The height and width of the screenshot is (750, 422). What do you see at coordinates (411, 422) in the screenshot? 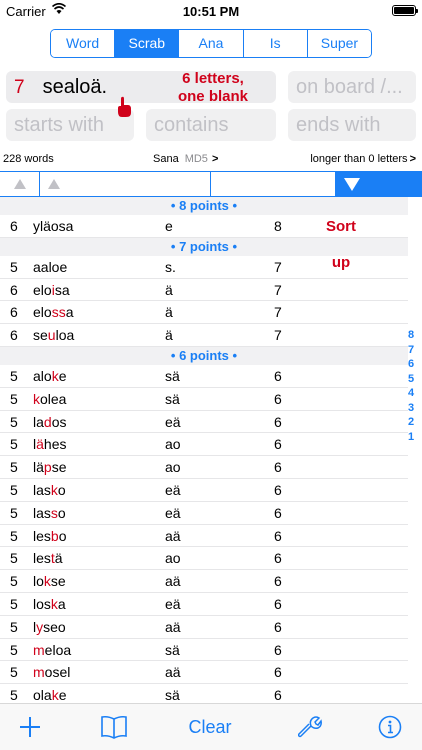
I see `index-entry: 2` at bounding box center [411, 422].